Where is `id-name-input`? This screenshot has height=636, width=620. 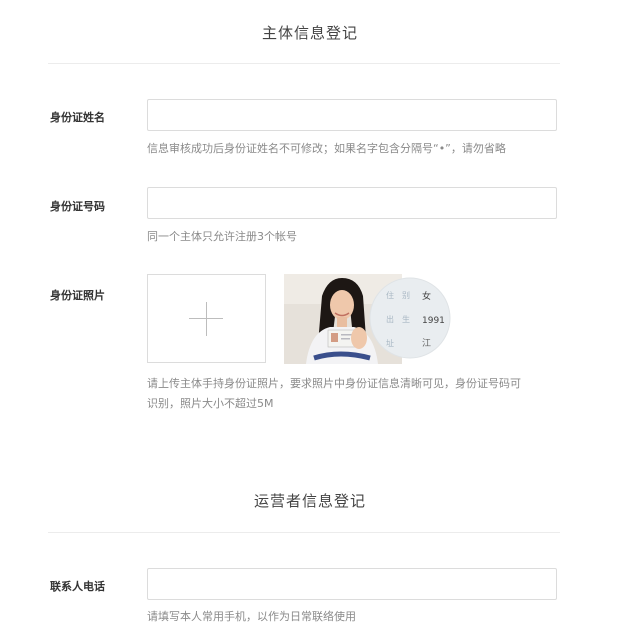 id-name-input is located at coordinates (352, 115).